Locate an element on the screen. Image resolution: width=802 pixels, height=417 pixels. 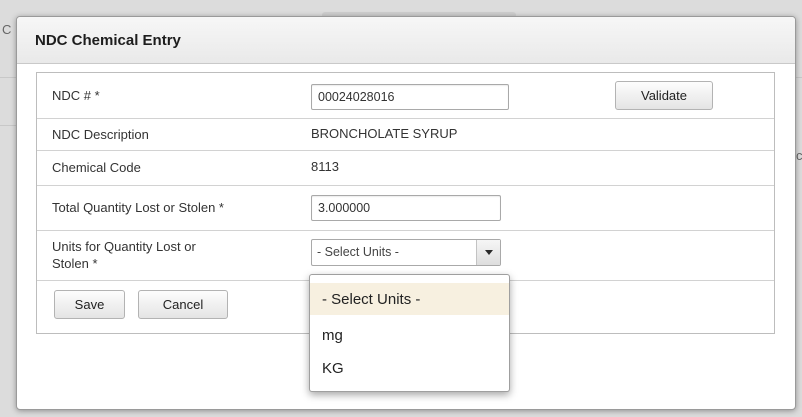
dialog-title: NDC Chemical Entry is located at coordinates (406, 40).